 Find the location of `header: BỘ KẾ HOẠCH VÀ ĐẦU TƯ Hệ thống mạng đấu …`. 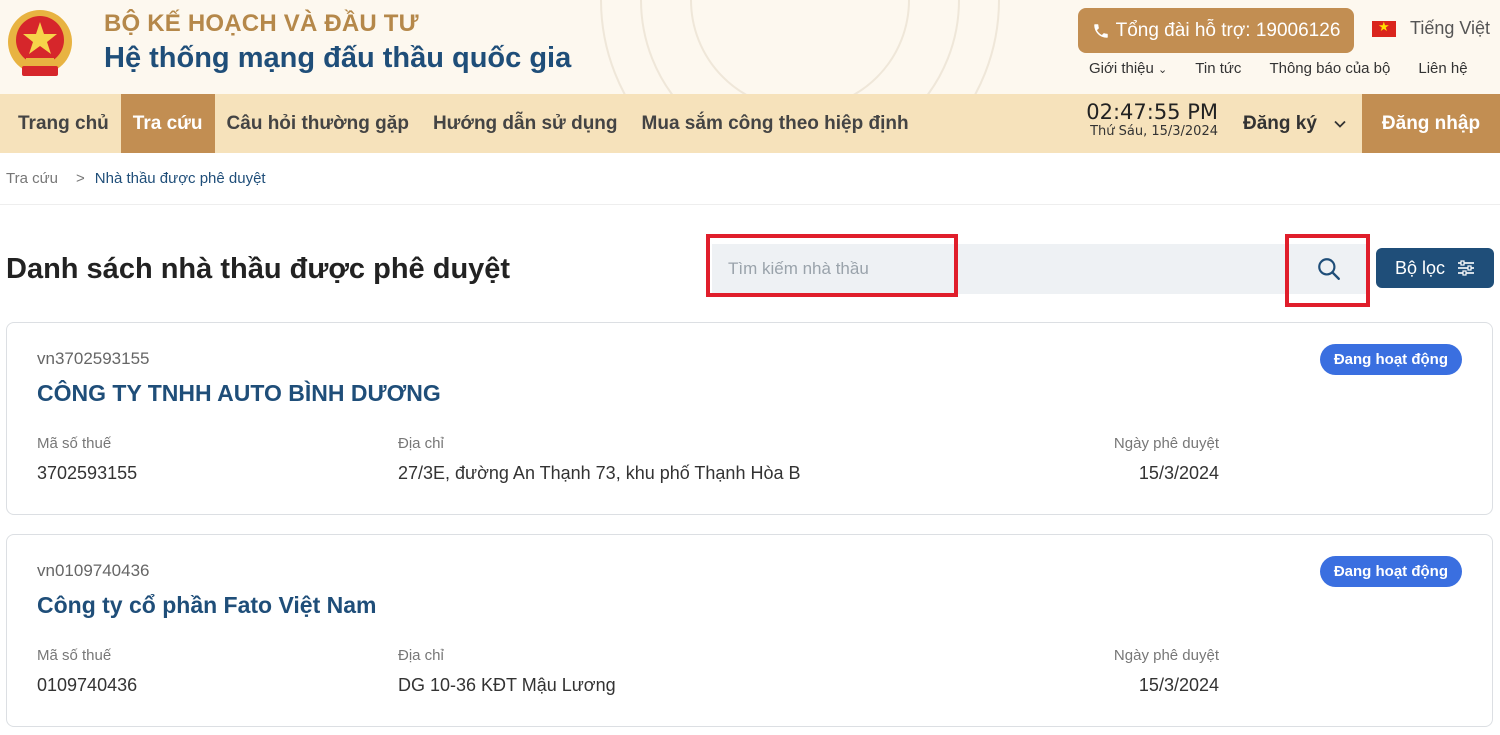

header: BỘ KẾ HOẠCH VÀ ĐẦU TƯ Hệ thống mạng đấu … is located at coordinates (750, 47).